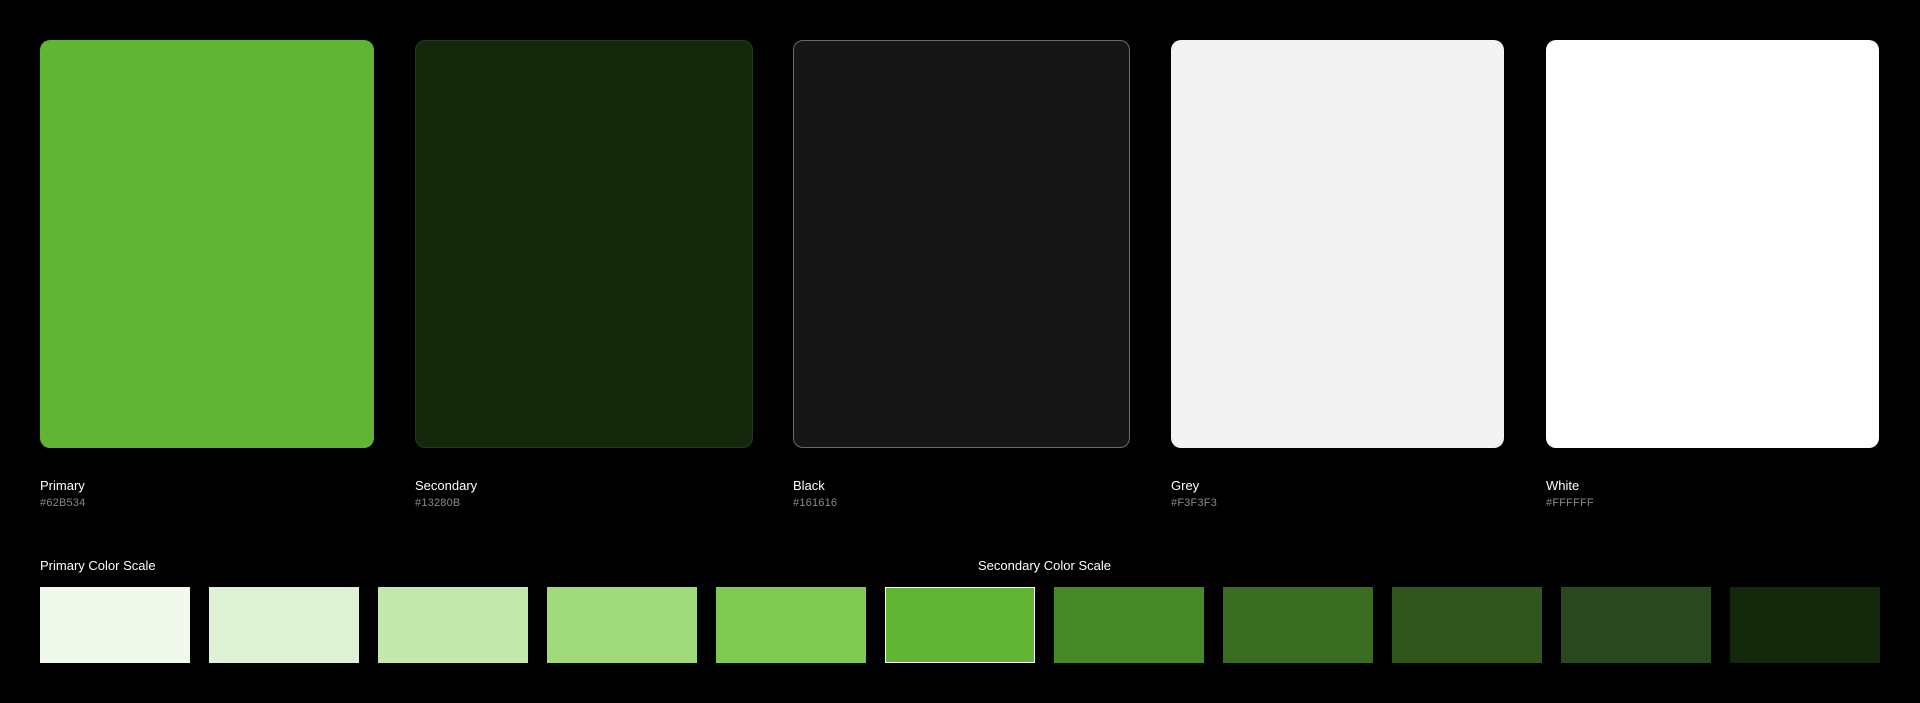  Describe the element at coordinates (446, 485) in the screenshot. I see `swatch-secondary-name: Secondary` at that location.